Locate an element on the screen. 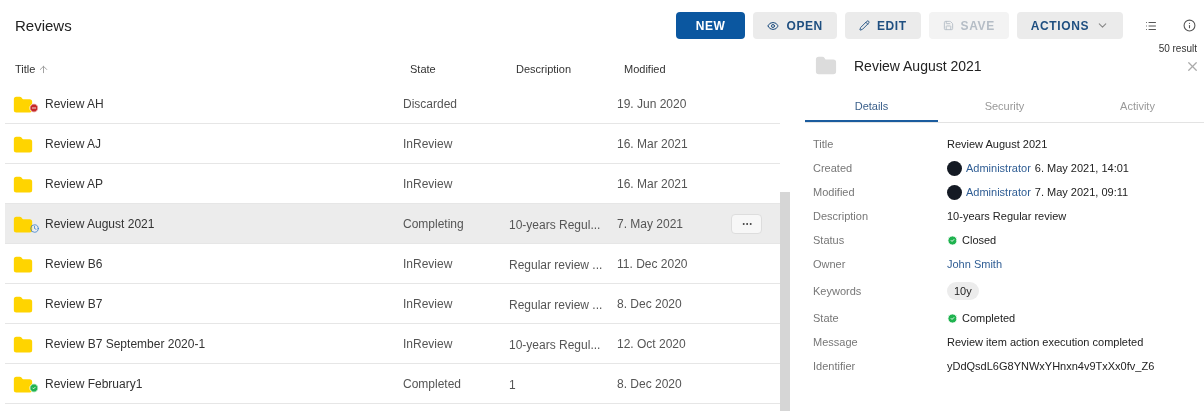 Image resolution: width=1204 pixels, height=411 pixels. title-cell: Review B6 is located at coordinates (74, 263).